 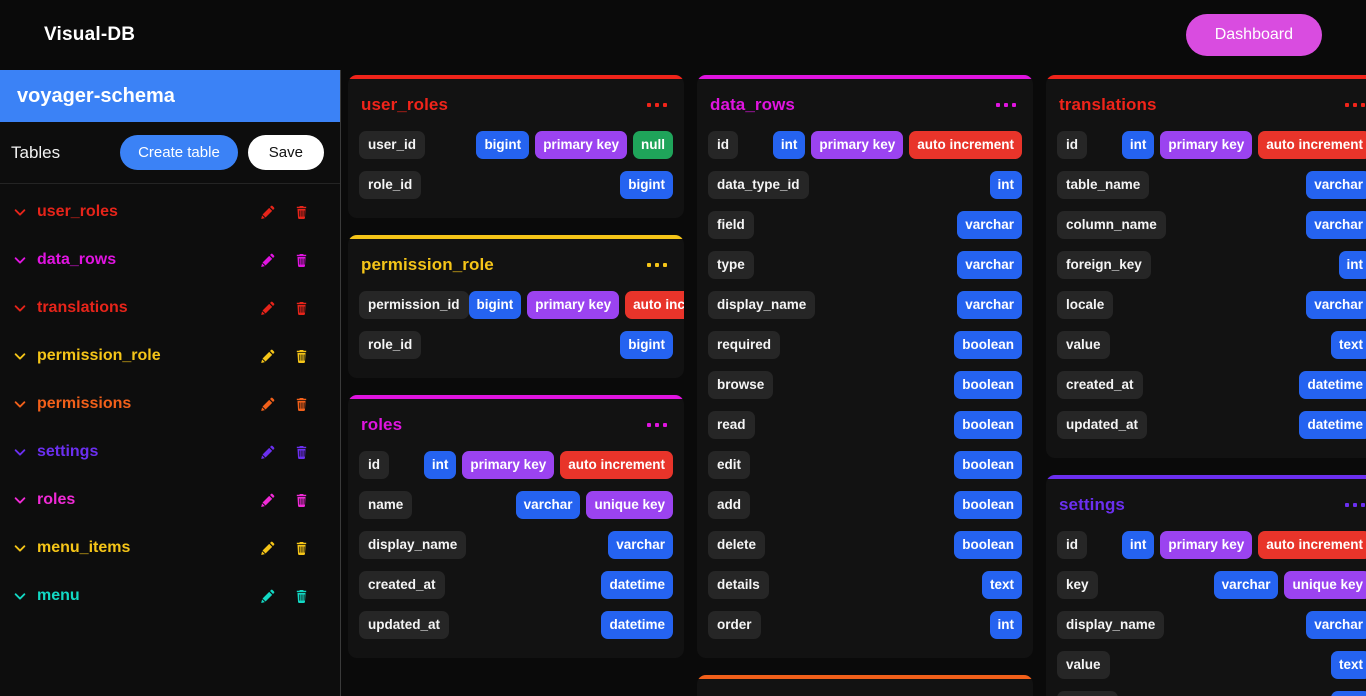 I want to click on field-name-pill: updated_at, so click(x=1102, y=425).